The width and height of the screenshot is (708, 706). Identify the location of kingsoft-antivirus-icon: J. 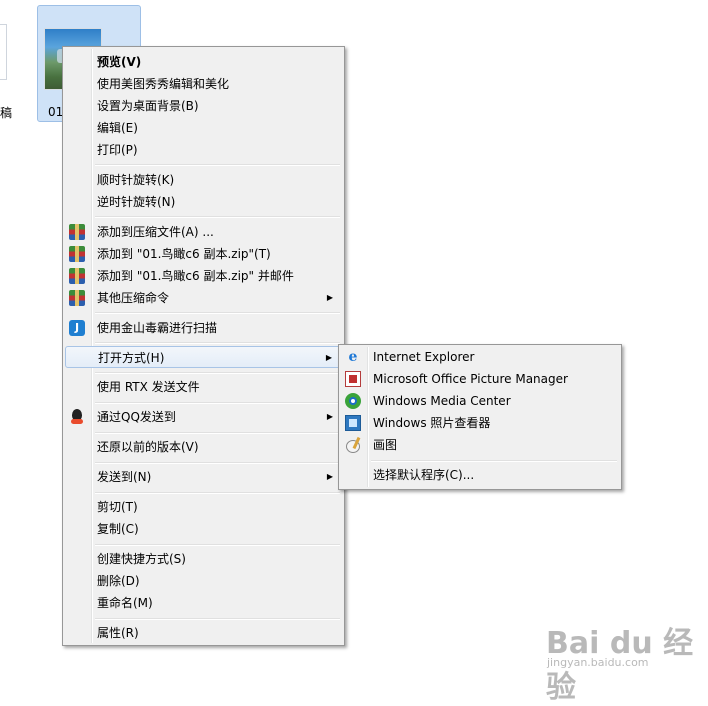
(77, 328).